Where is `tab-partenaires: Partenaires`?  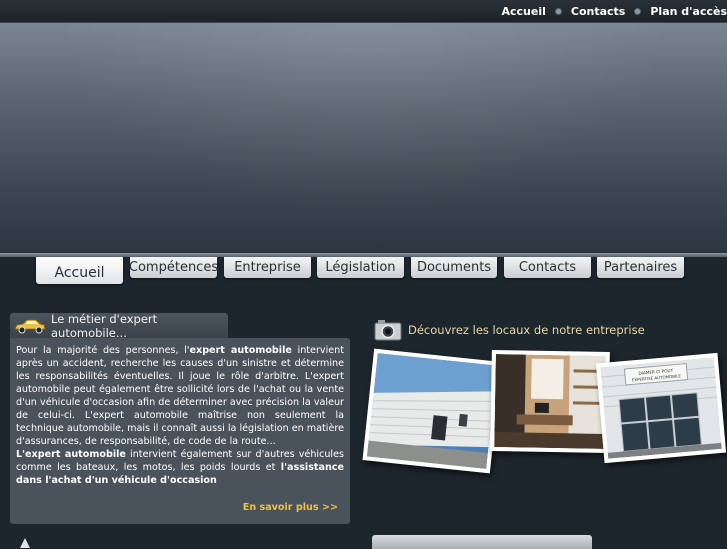 tab-partenaires: Partenaires is located at coordinates (640, 267).